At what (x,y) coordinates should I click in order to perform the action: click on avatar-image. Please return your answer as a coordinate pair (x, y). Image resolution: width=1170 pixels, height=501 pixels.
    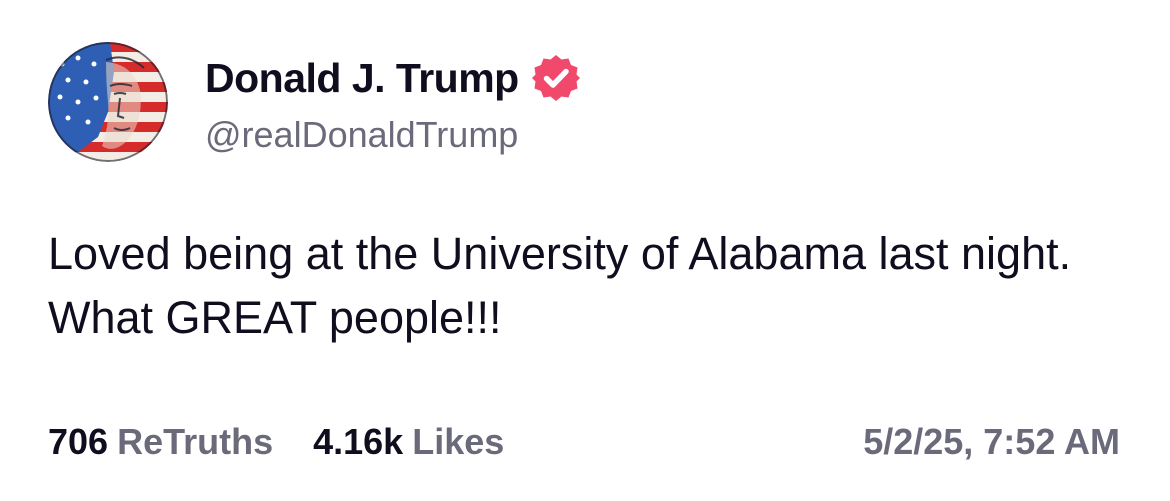
    Looking at the image, I should click on (108, 102).